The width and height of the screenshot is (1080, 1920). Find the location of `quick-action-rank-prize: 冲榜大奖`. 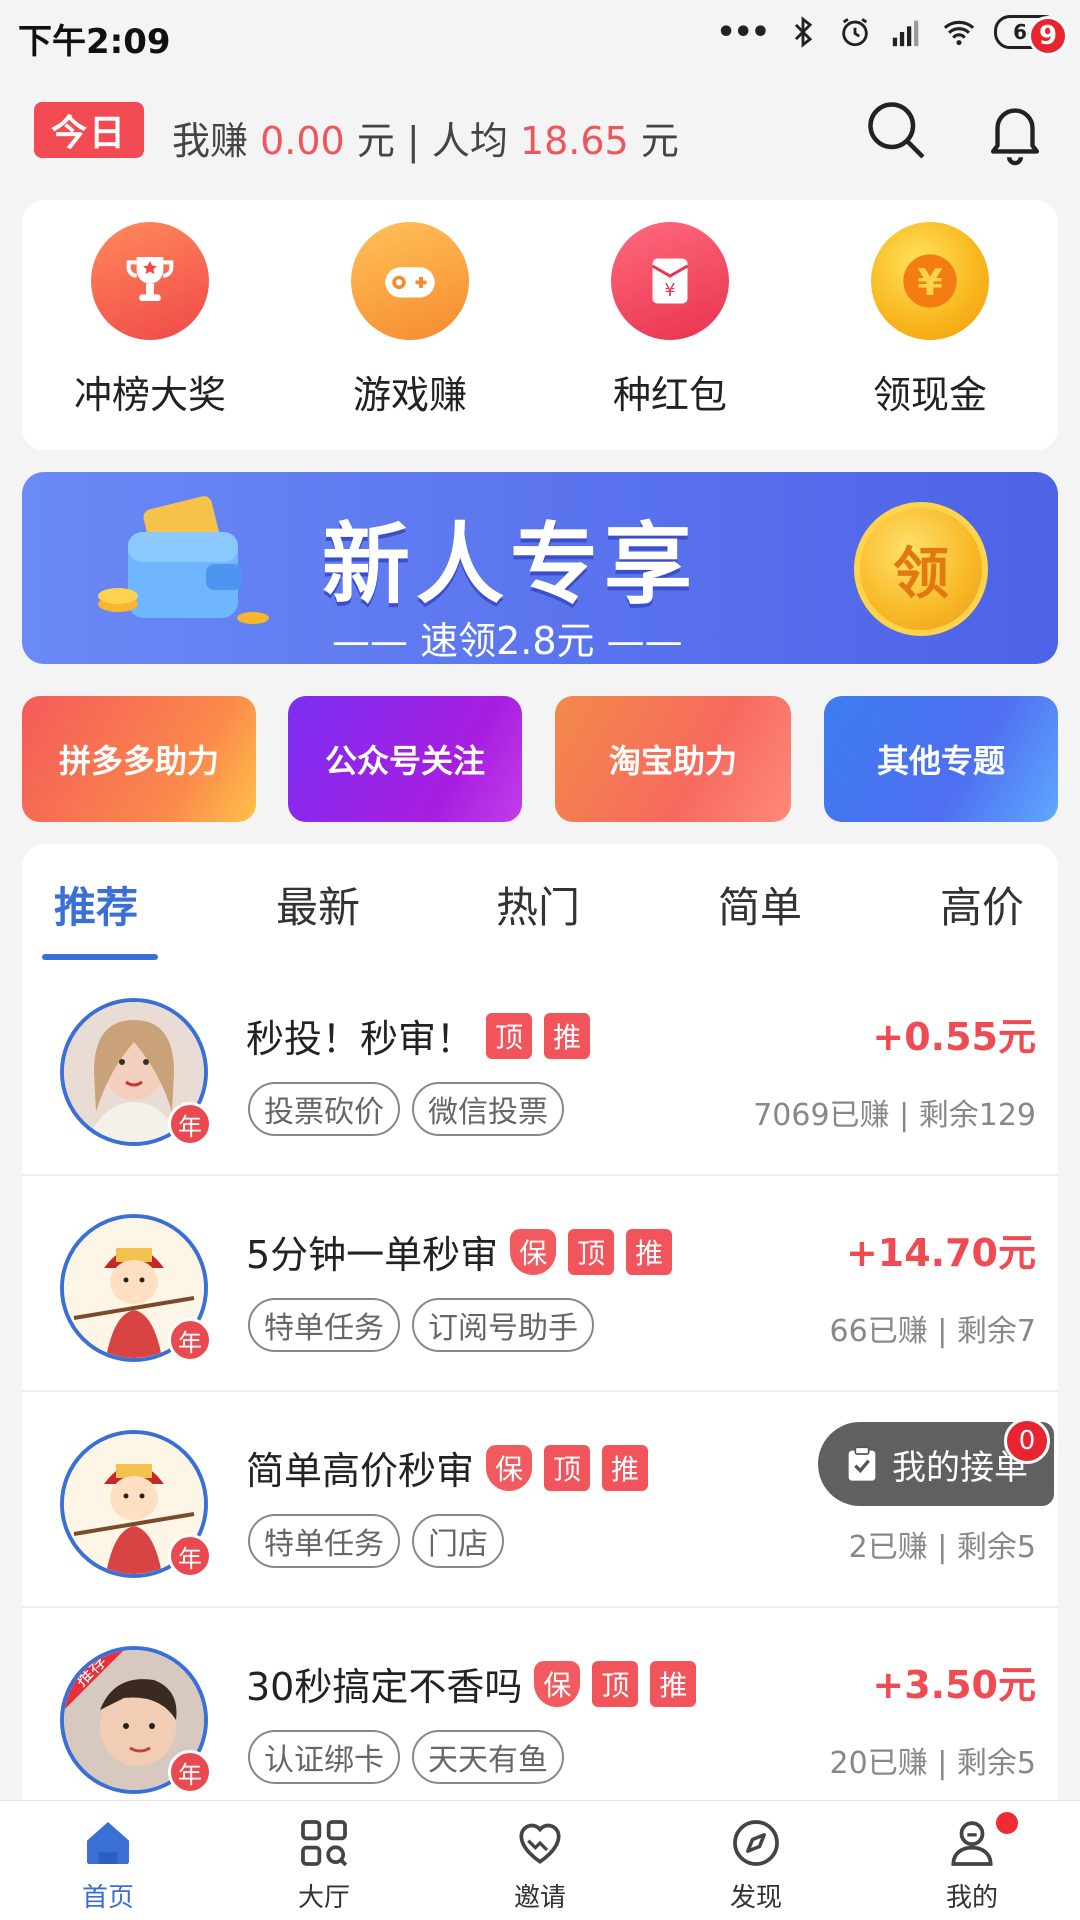

quick-action-rank-prize: 冲榜大奖 is located at coordinates (150, 320).